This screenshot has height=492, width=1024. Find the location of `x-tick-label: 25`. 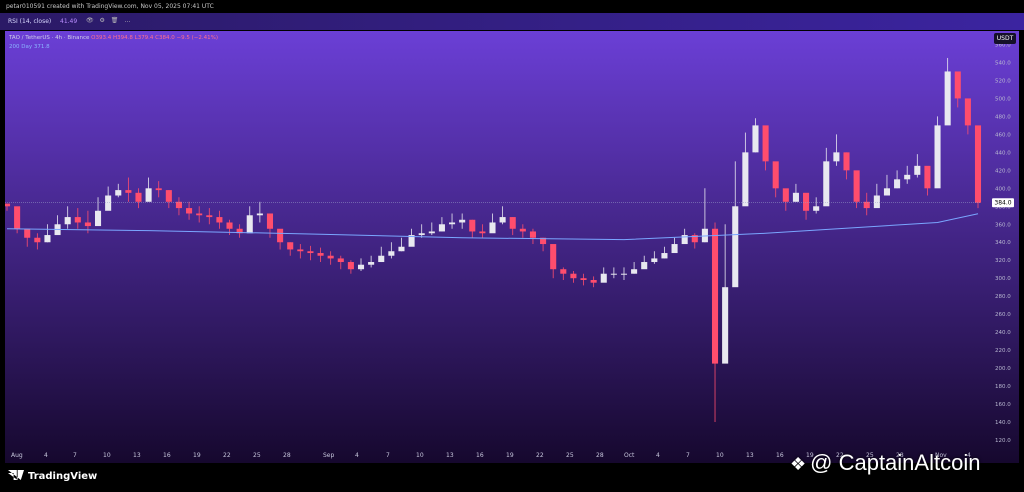

x-tick-label: 25 is located at coordinates (570, 455).